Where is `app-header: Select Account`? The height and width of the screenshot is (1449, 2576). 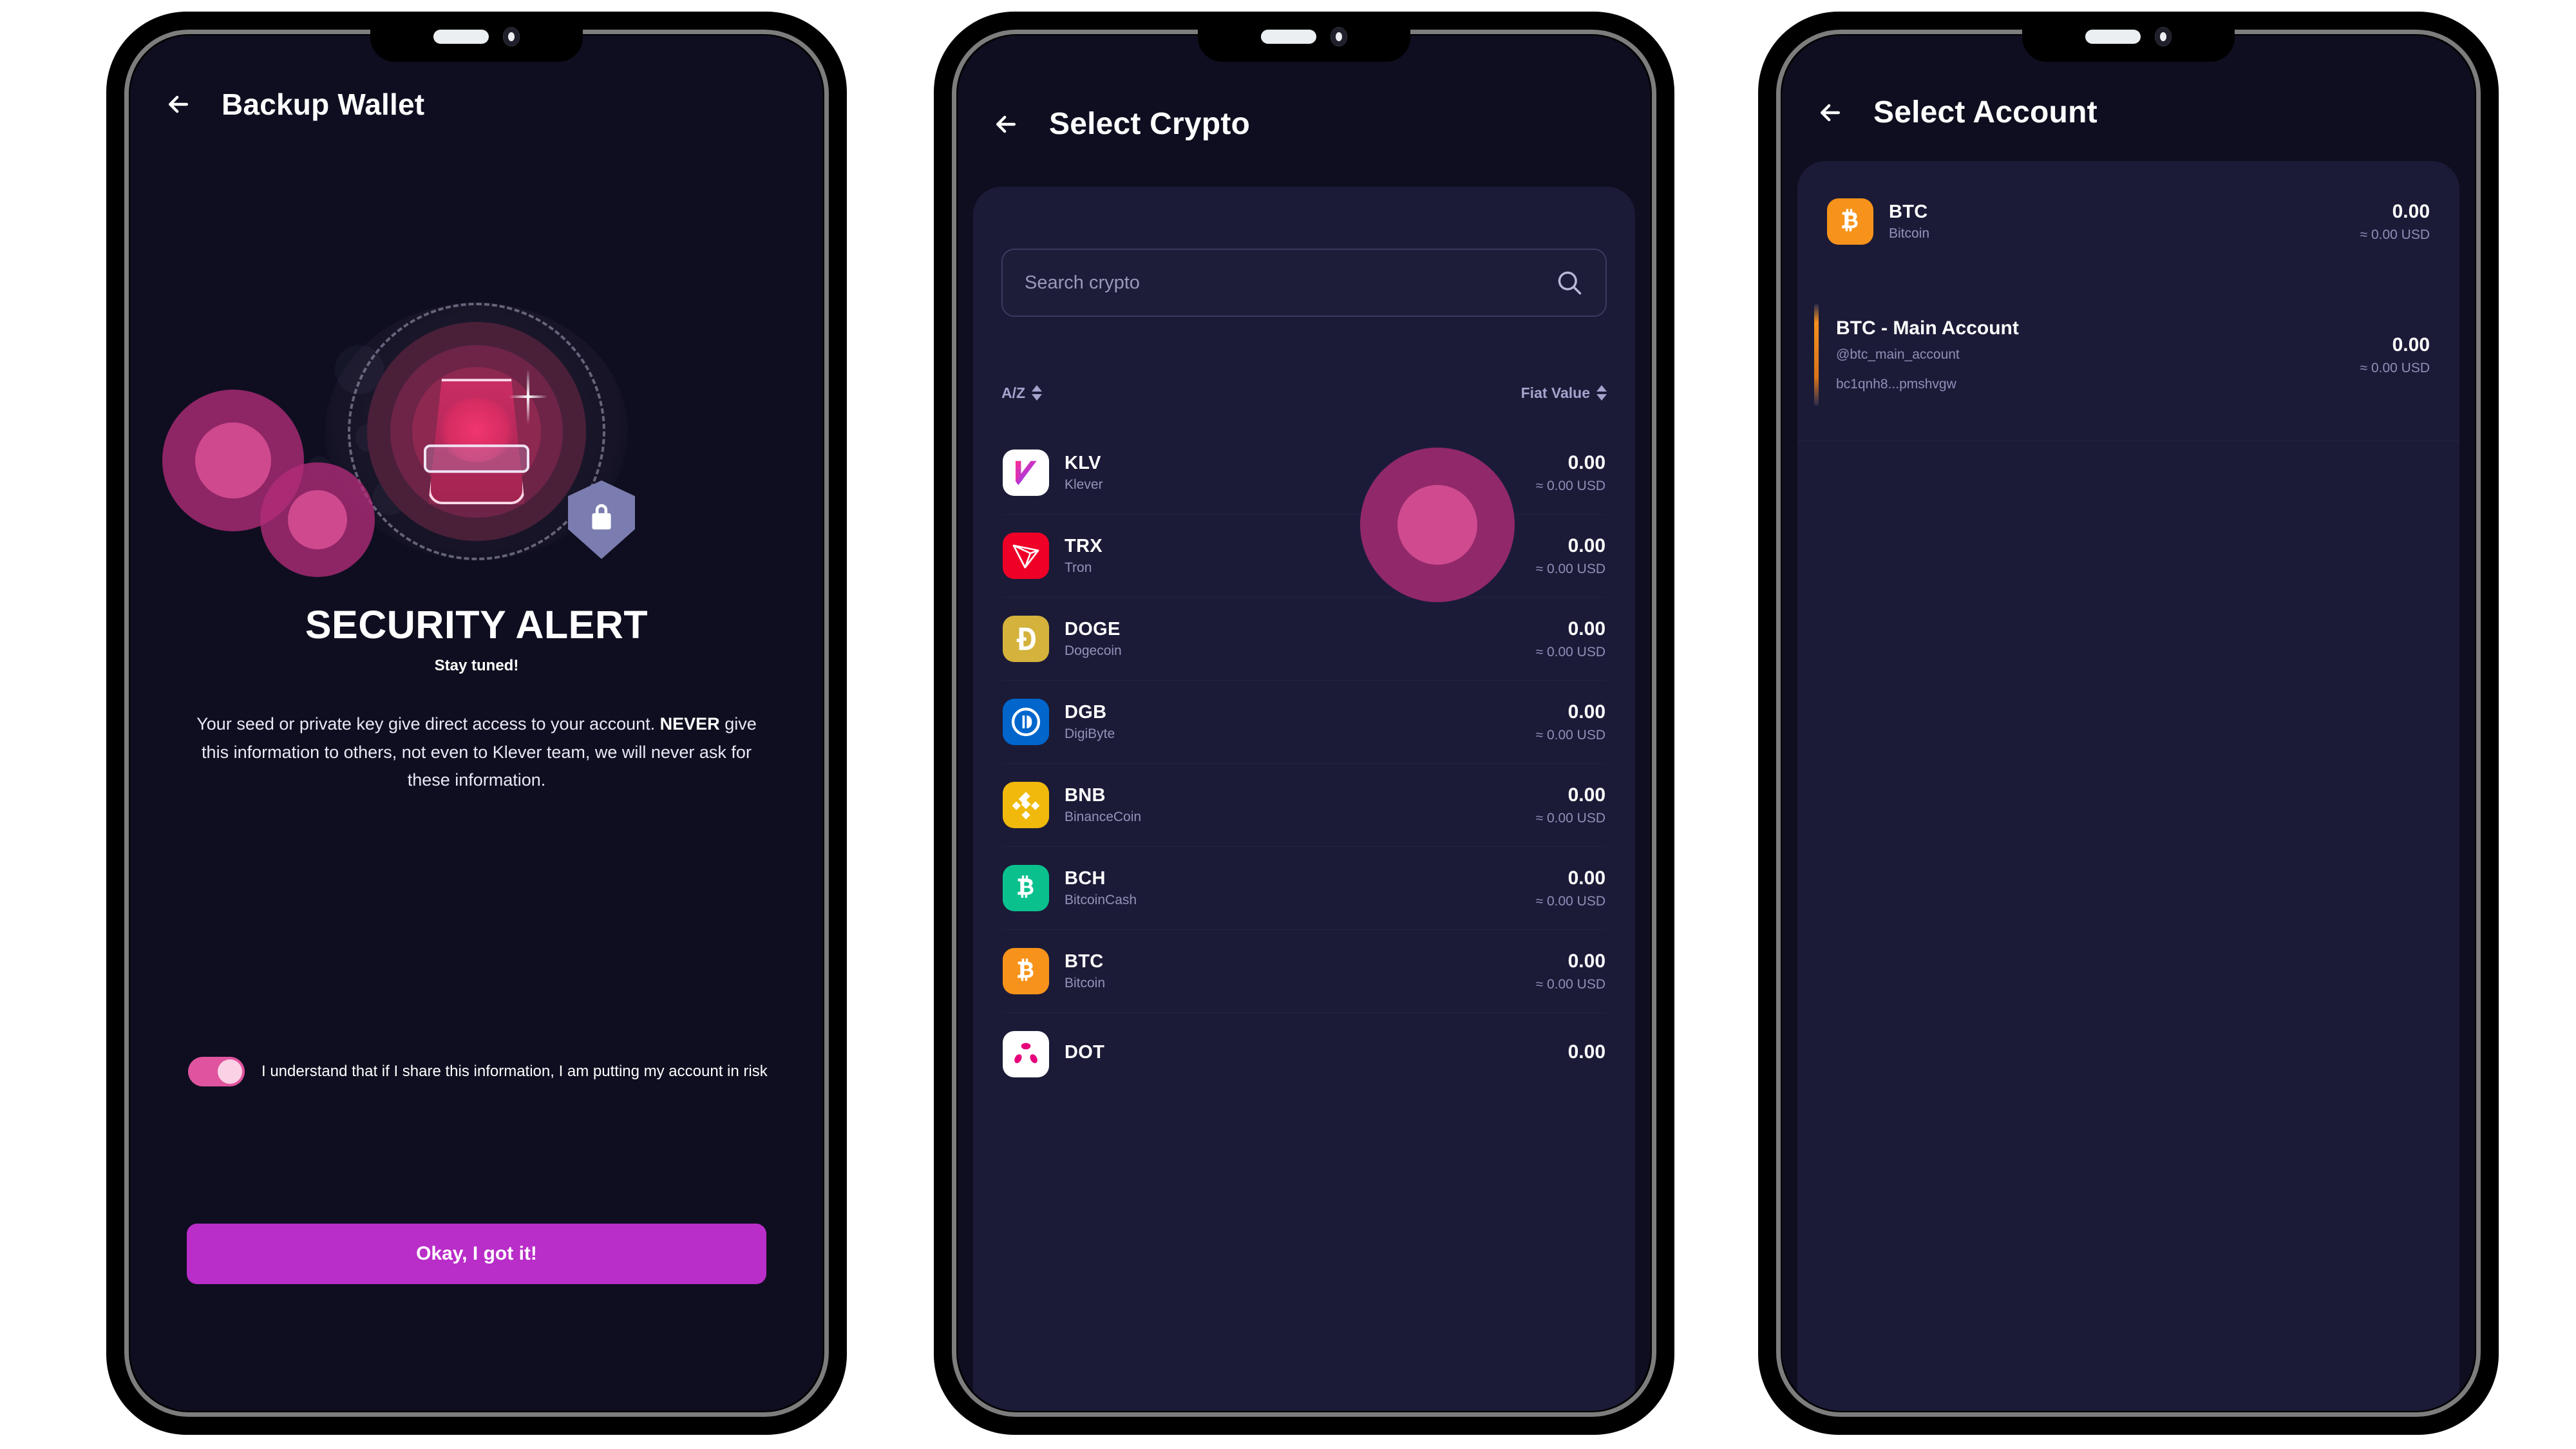 app-header: Select Account is located at coordinates (2128, 112).